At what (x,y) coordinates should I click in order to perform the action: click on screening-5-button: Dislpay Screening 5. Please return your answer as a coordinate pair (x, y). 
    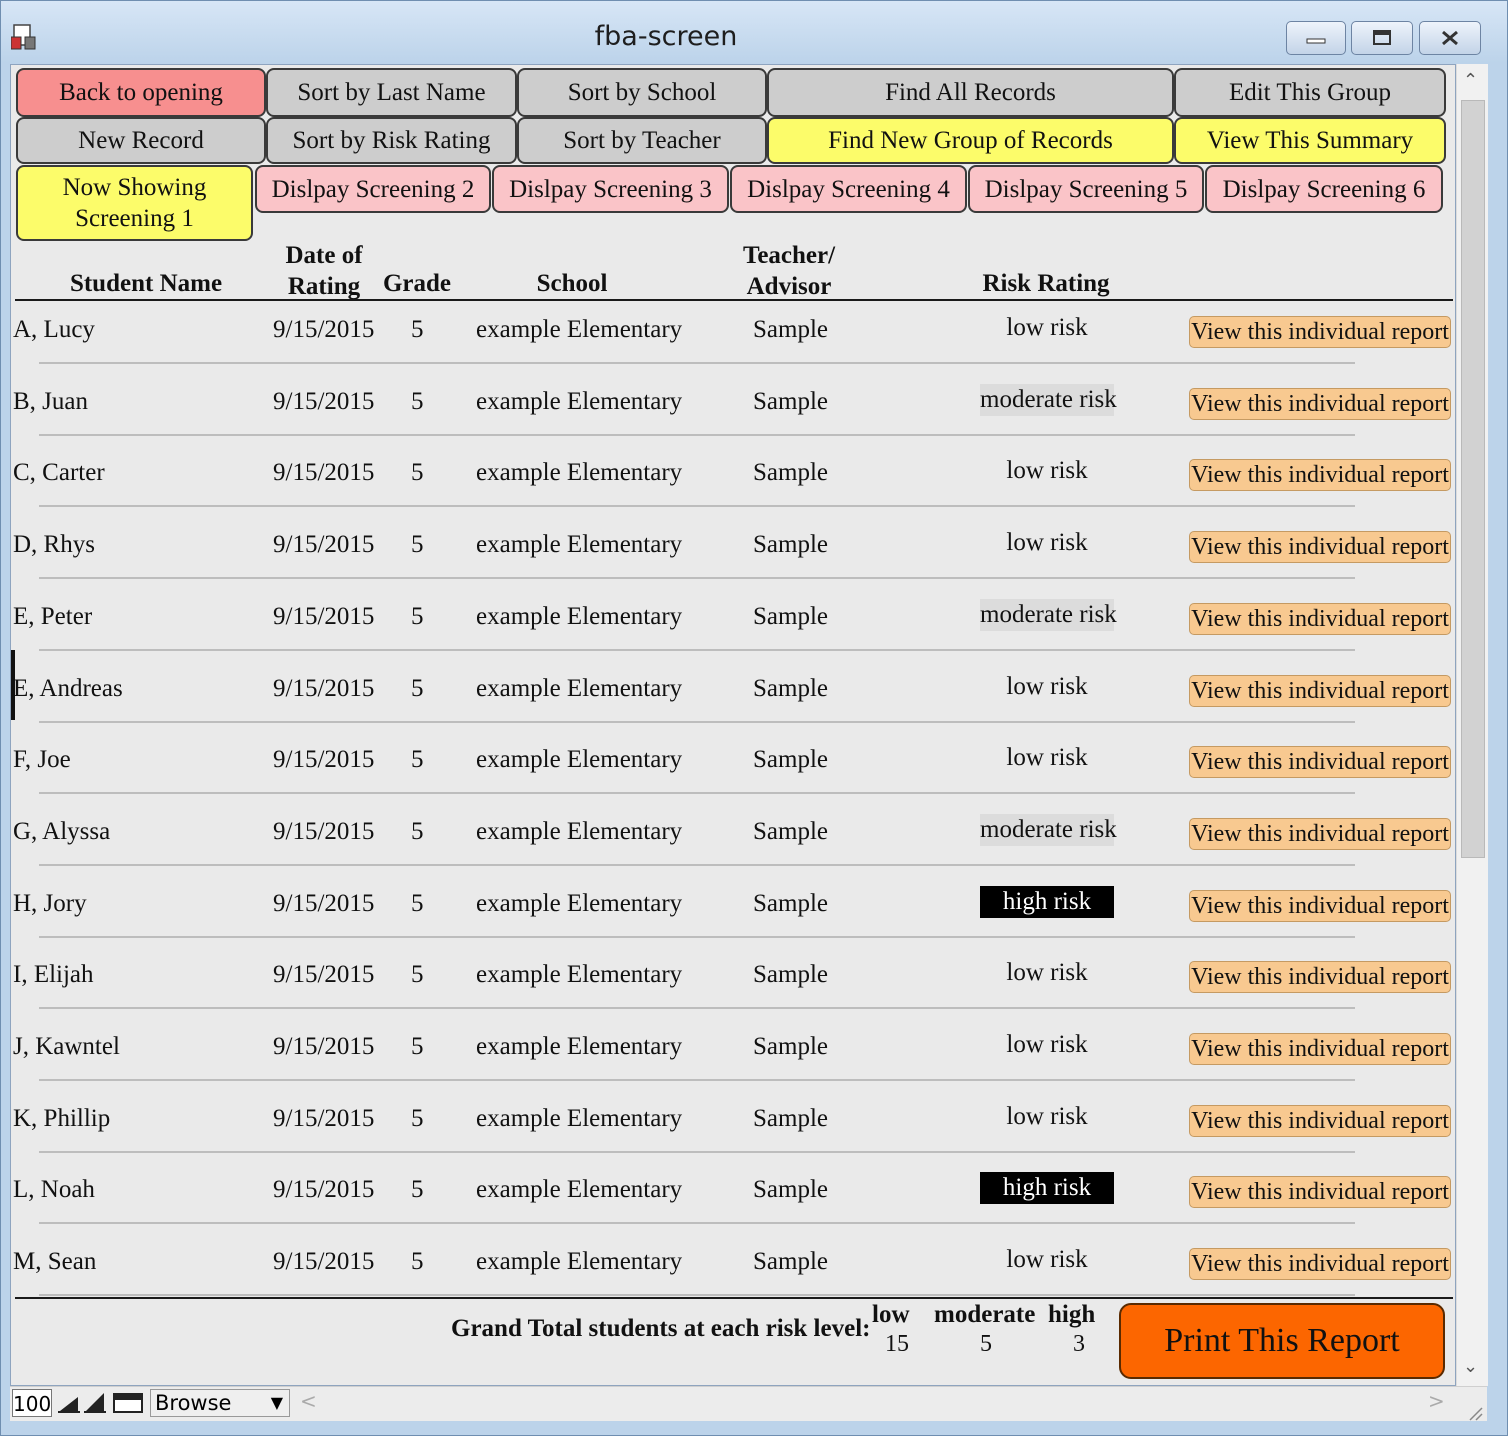
    Looking at the image, I should click on (1086, 189).